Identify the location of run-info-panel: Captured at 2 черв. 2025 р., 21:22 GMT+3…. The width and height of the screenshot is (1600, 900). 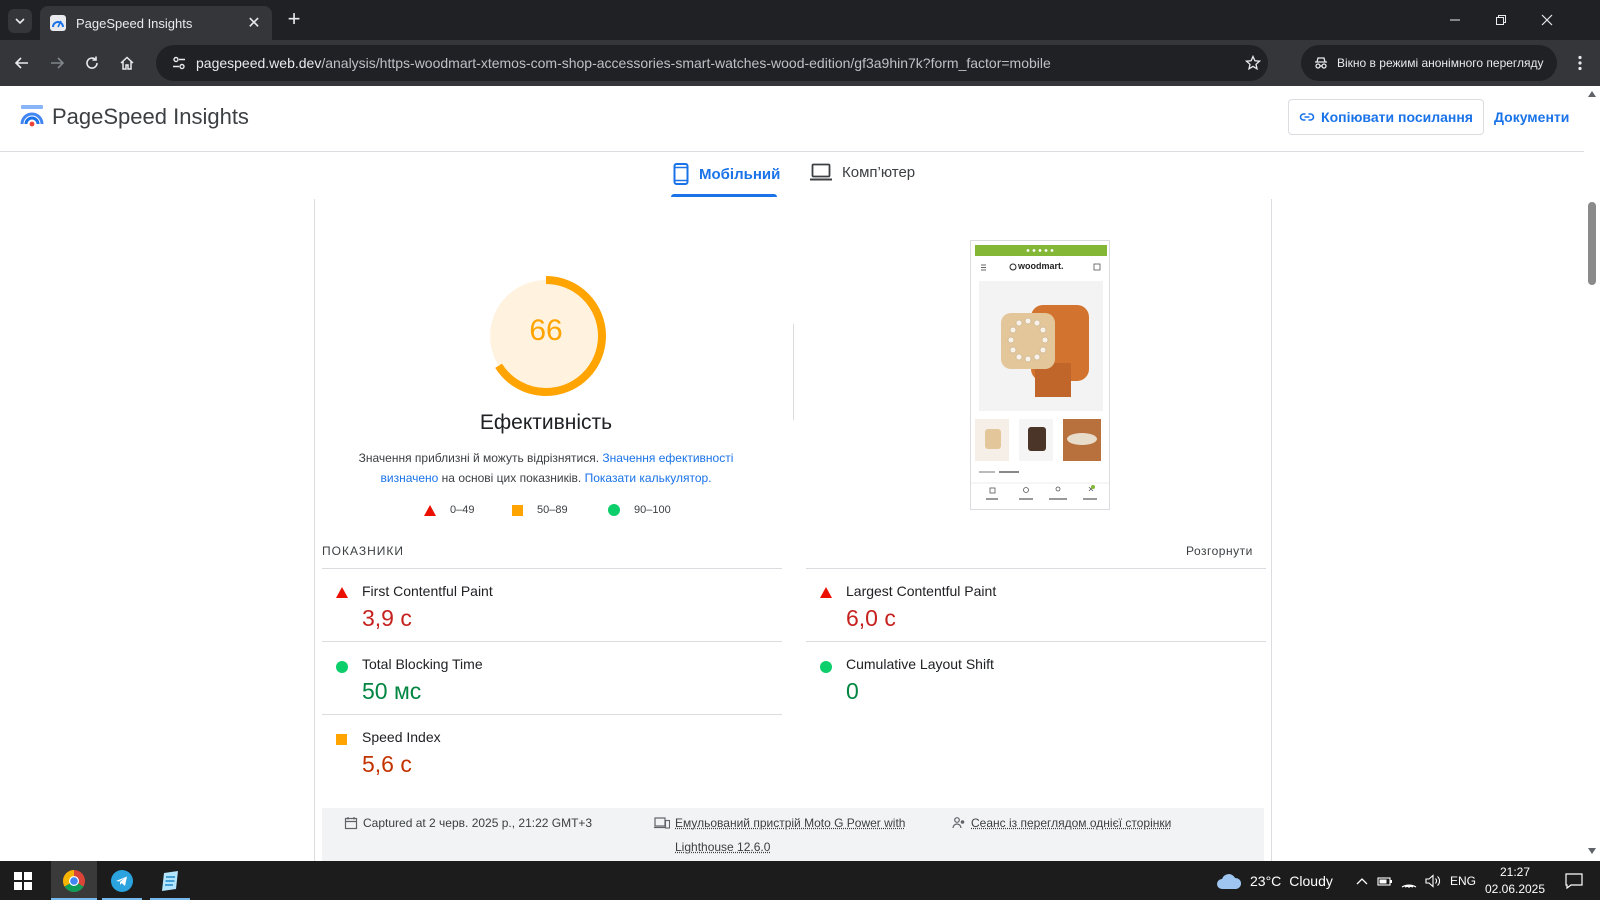
(793, 834).